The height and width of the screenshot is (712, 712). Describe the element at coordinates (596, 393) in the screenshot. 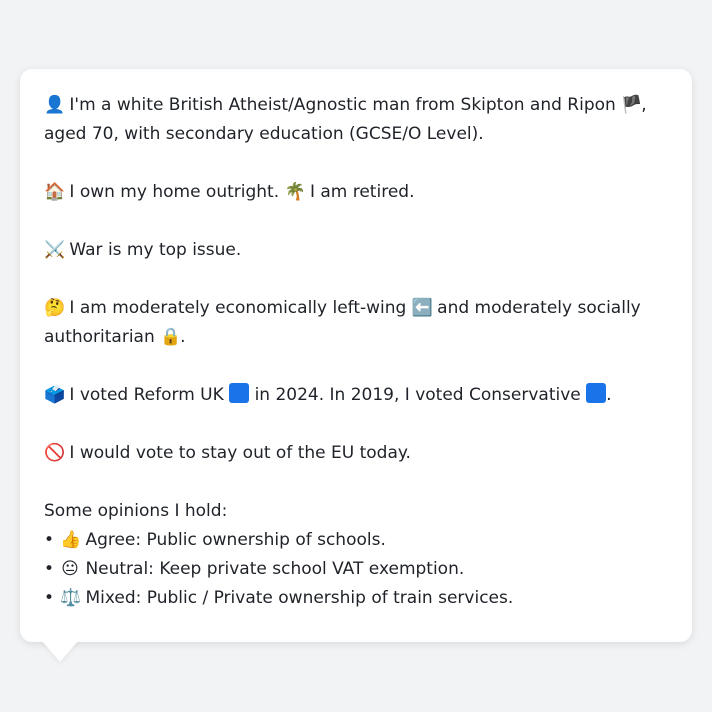

I see `conservative-blue-square-icon` at that location.